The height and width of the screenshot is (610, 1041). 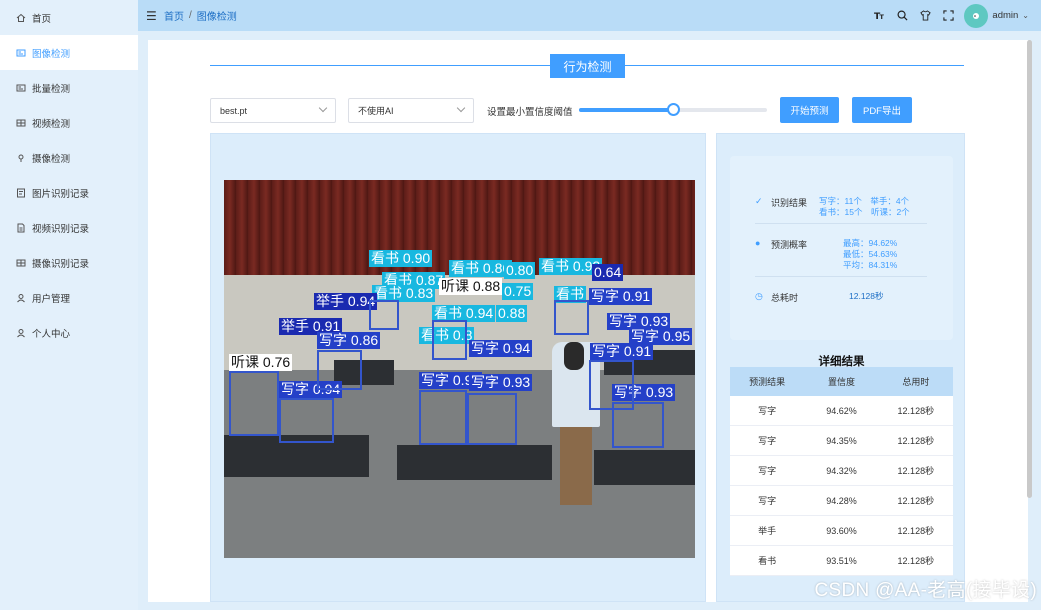 What do you see at coordinates (864, 207) in the screenshot?
I see `stat-recognition-values: 写字：11个 举手：4个 看书：15个 听课：2个` at bounding box center [864, 207].